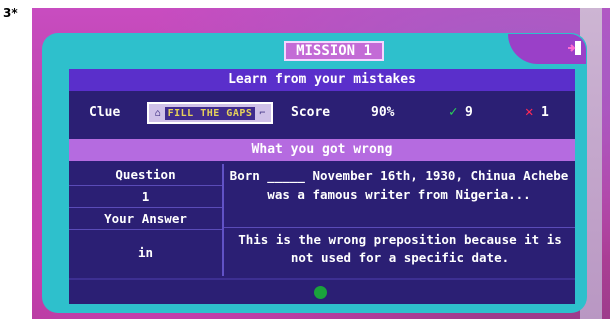 The image size is (615, 319). What do you see at coordinates (383, 112) in the screenshot?
I see `score-value: 90%` at bounding box center [383, 112].